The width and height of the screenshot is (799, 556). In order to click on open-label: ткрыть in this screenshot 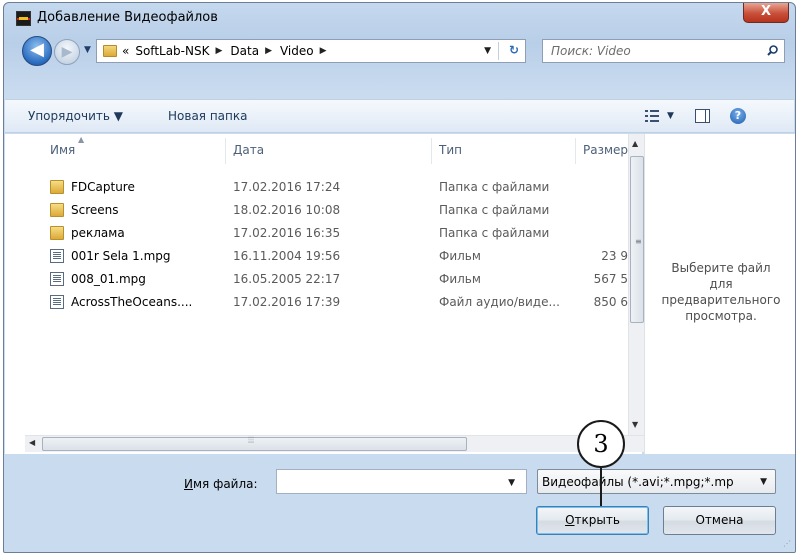, I will do `click(597, 520)`.